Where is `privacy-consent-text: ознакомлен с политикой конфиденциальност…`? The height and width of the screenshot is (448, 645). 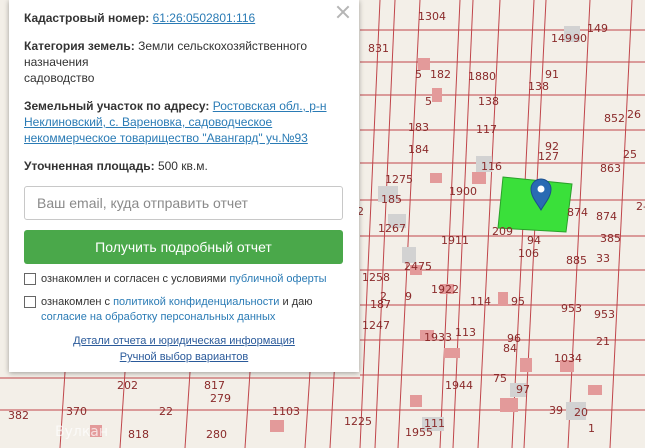 privacy-consent-text: ознакомлен с политикой конфиденциальност… is located at coordinates (192, 310).